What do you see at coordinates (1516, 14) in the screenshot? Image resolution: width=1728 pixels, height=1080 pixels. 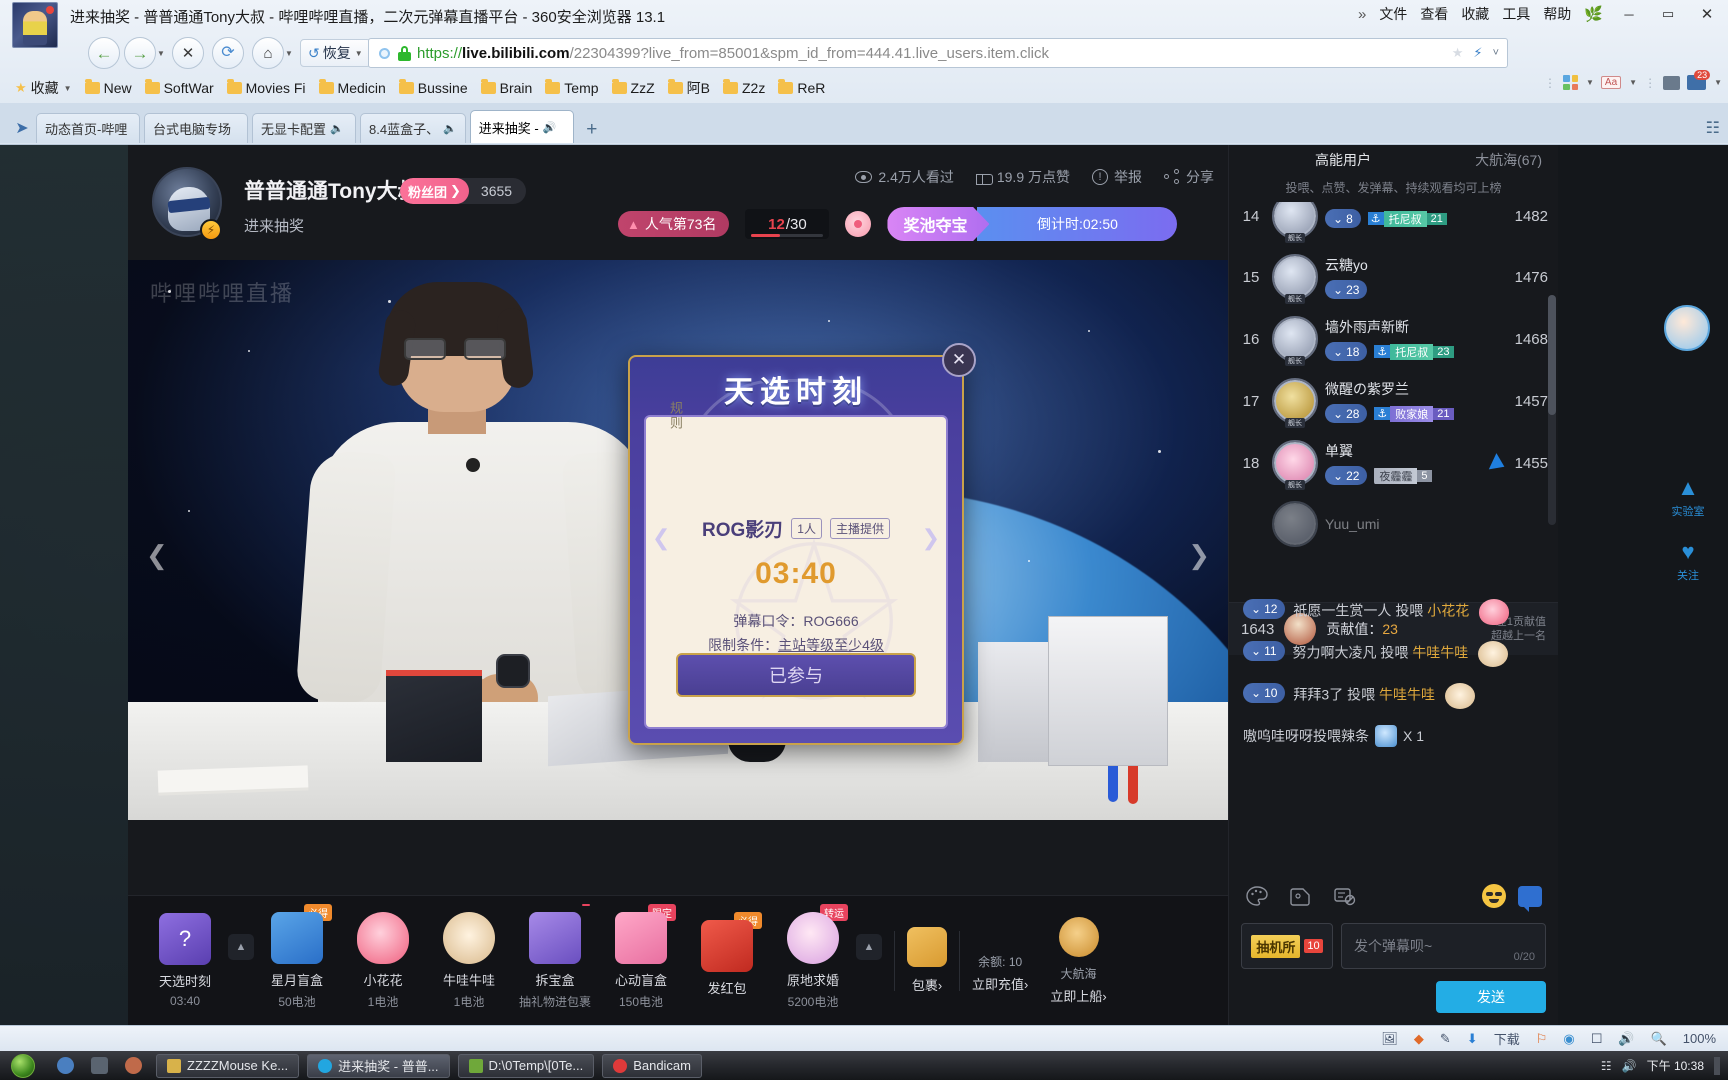 I see `menu-item-tools: 工具` at bounding box center [1516, 14].